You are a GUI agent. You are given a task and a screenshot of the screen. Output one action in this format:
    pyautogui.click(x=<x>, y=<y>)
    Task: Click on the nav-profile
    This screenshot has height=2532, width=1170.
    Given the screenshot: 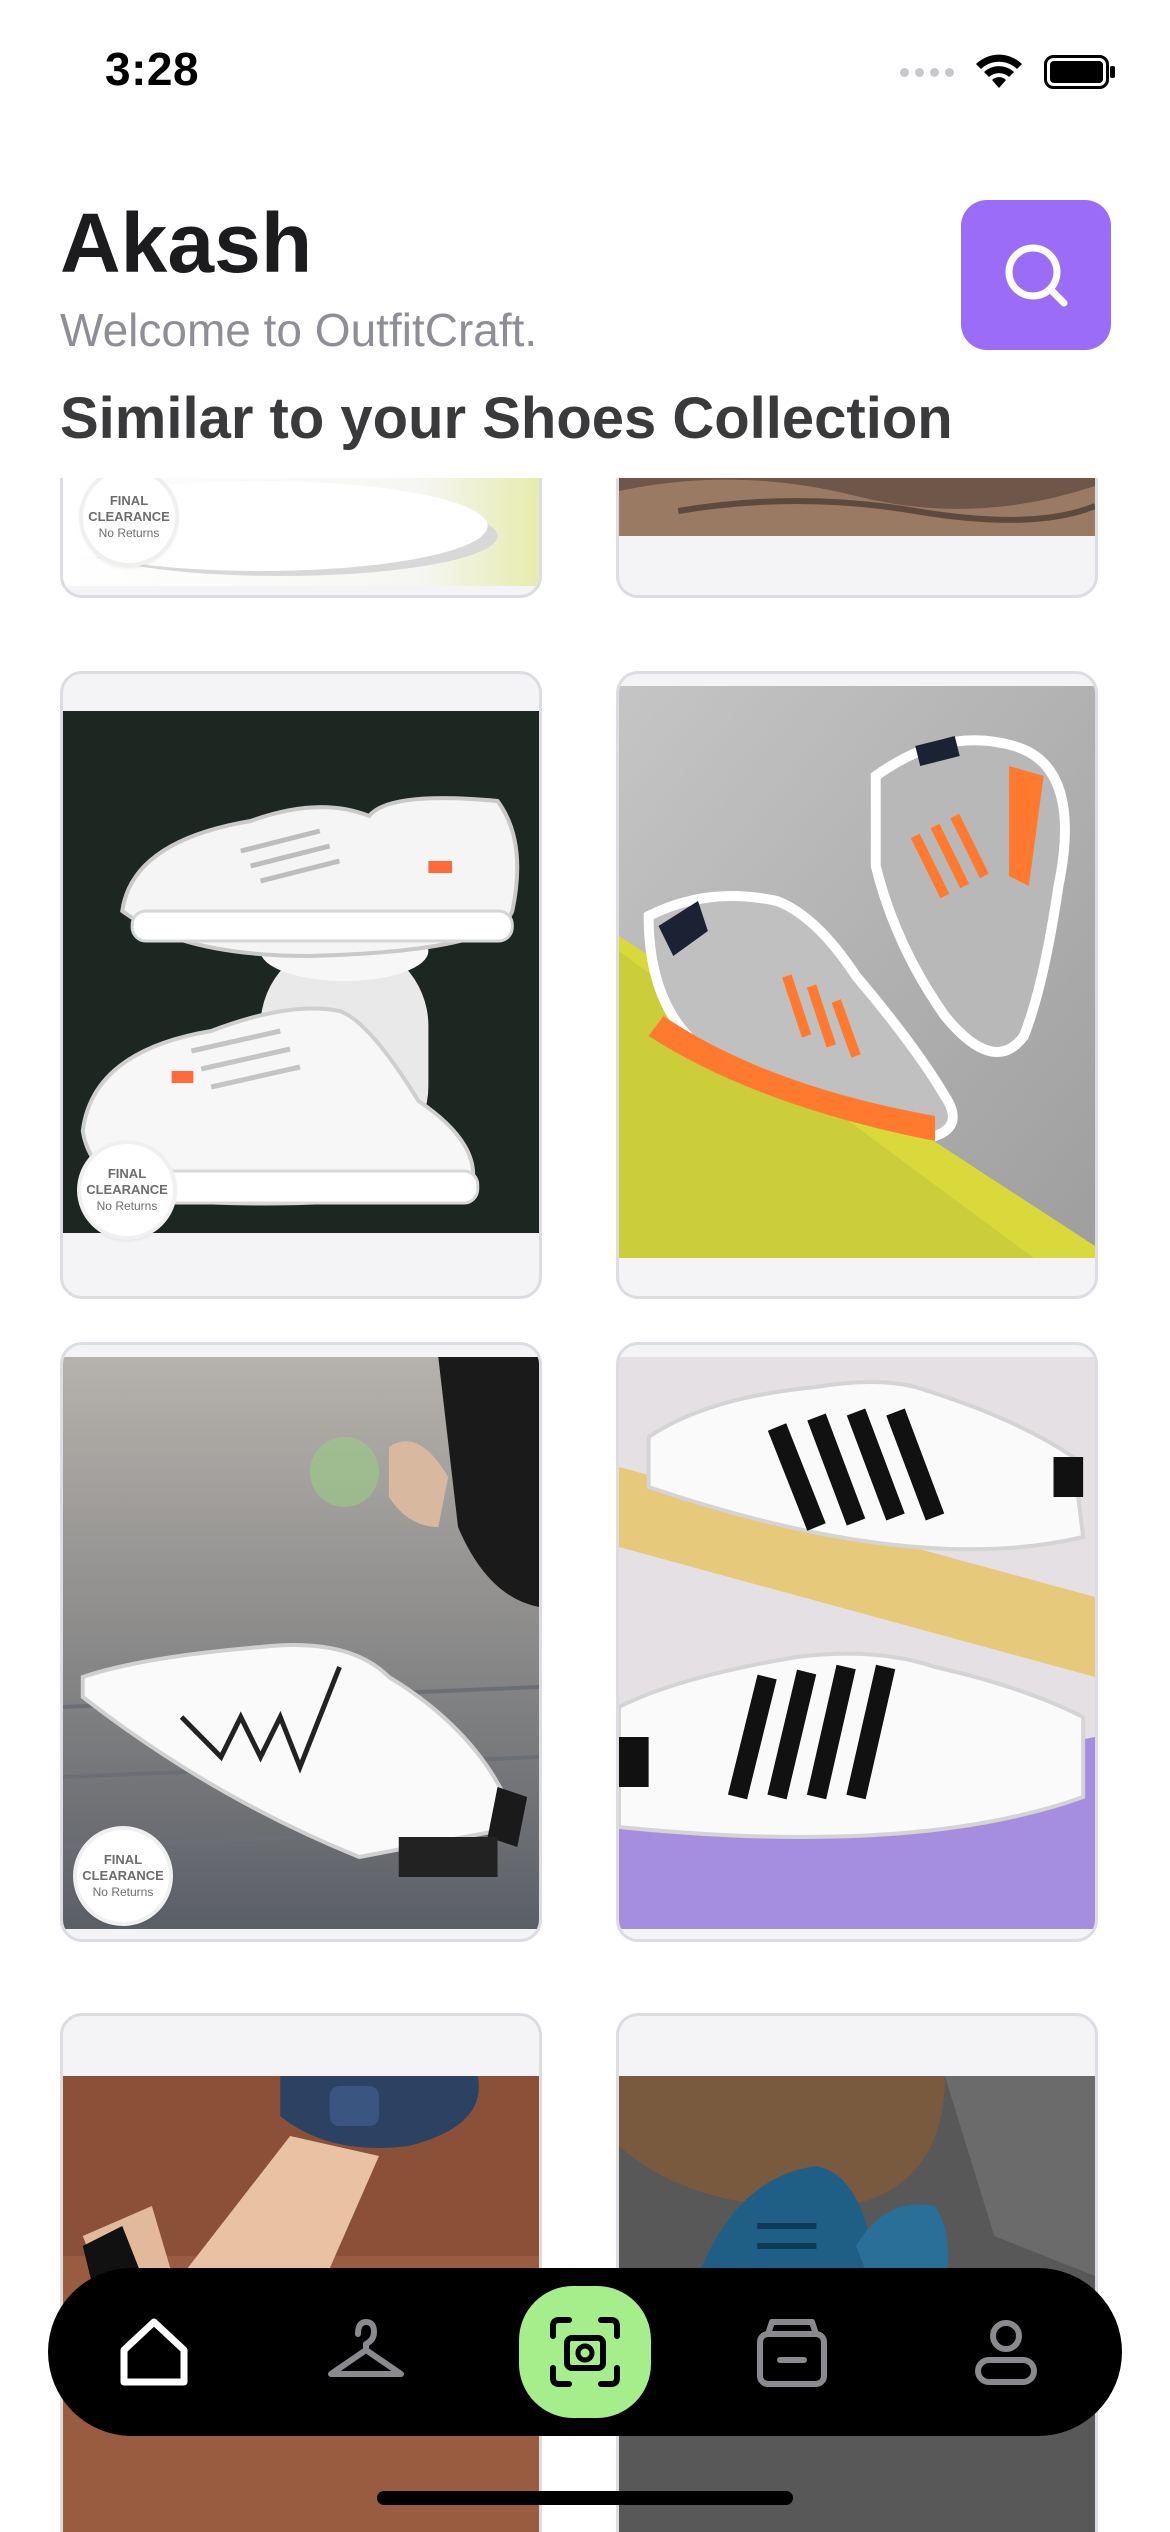 What is the action you would take?
    pyautogui.click(x=1006, y=2352)
    